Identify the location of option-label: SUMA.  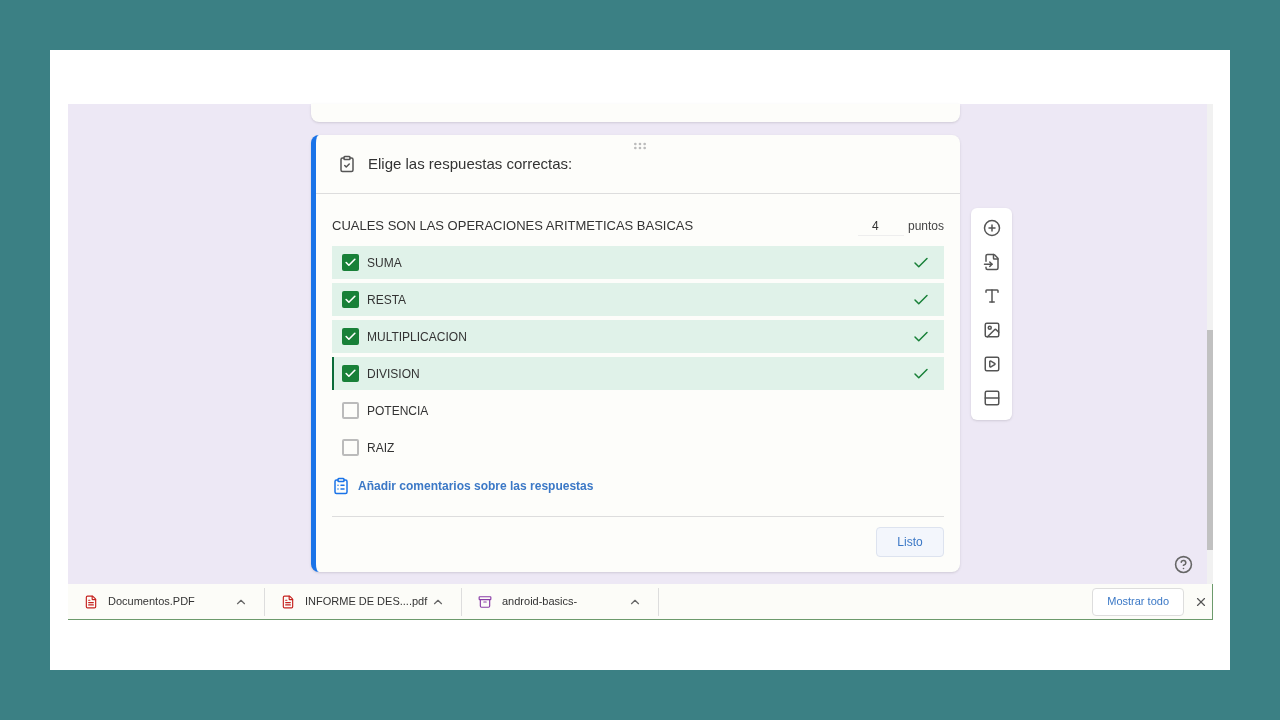
(385, 263).